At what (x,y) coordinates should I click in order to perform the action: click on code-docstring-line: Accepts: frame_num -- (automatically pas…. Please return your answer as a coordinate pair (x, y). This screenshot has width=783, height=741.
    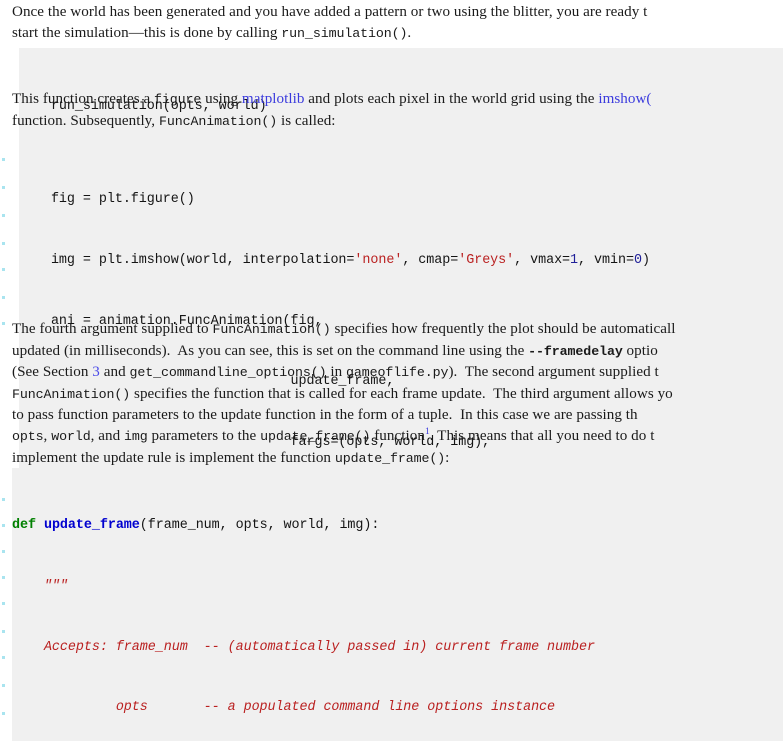
    Looking at the image, I should click on (303, 647).